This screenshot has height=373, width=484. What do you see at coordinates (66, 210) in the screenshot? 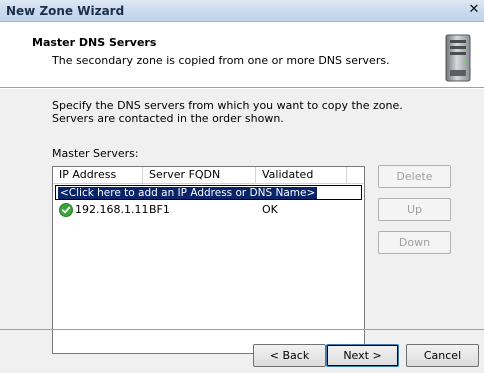
I see `green-check-icon` at bounding box center [66, 210].